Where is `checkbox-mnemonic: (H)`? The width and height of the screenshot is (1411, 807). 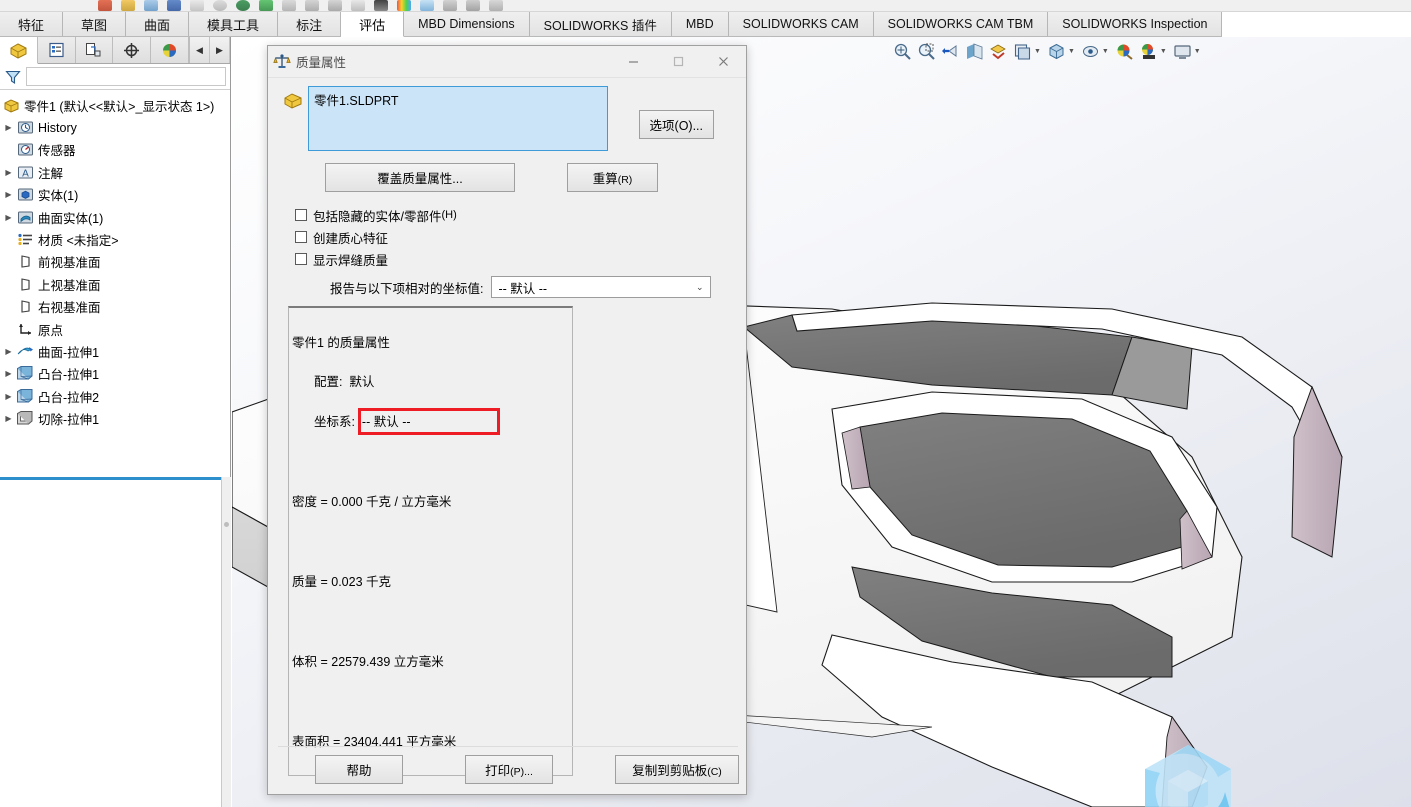
checkbox-mnemonic: (H) is located at coordinates (449, 215).